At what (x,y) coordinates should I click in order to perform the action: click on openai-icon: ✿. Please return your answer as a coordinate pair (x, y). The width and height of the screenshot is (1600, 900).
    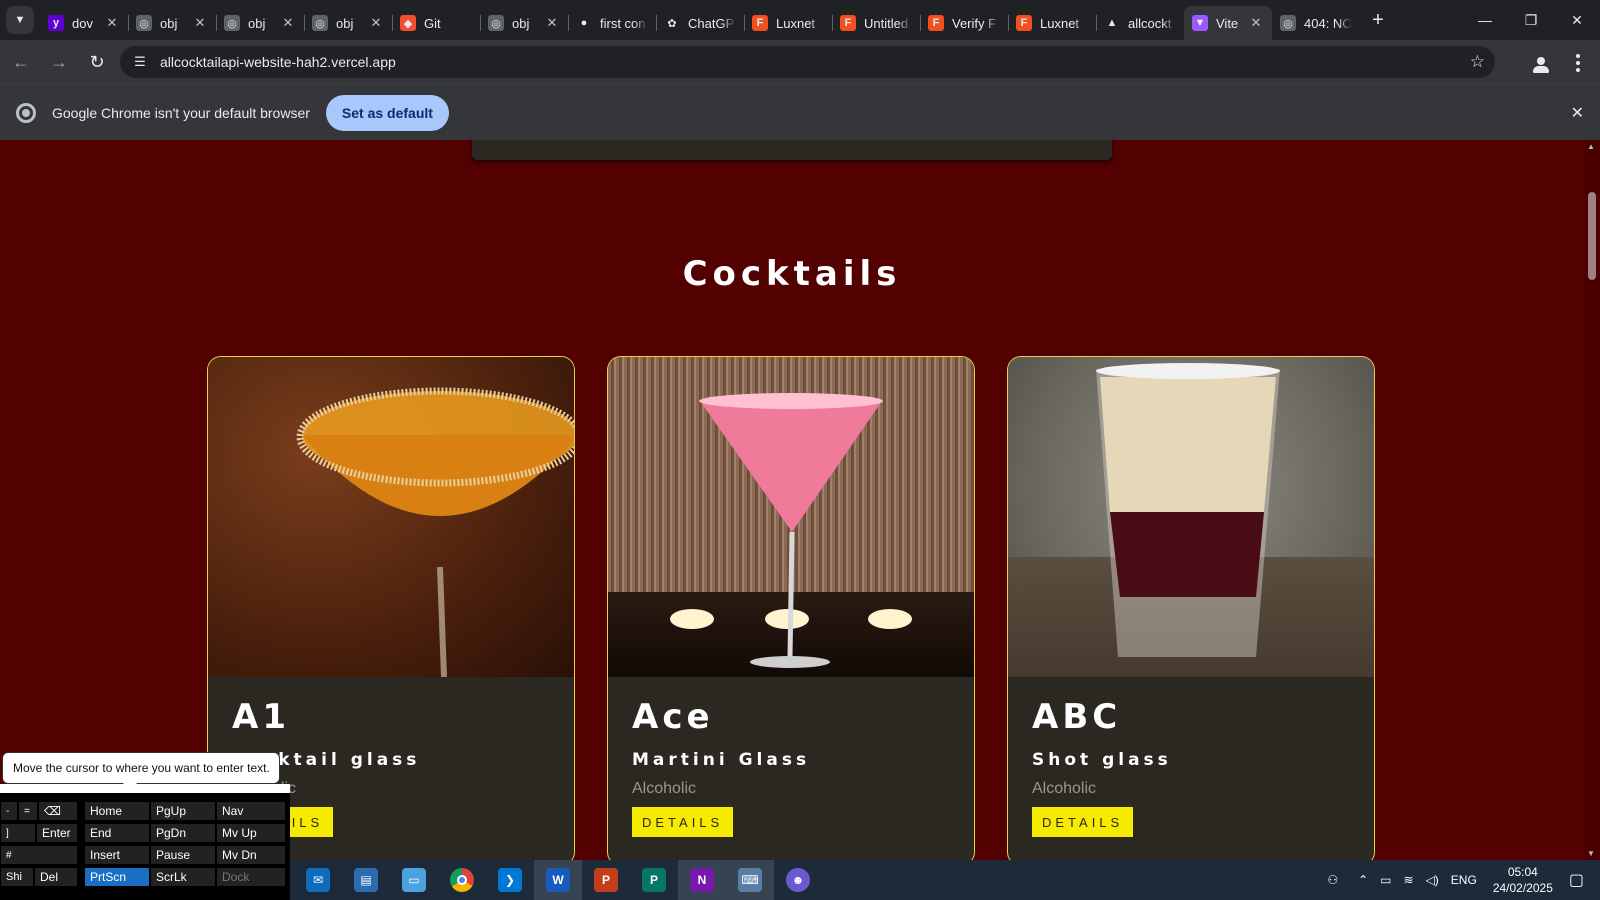
    Looking at the image, I should click on (672, 23).